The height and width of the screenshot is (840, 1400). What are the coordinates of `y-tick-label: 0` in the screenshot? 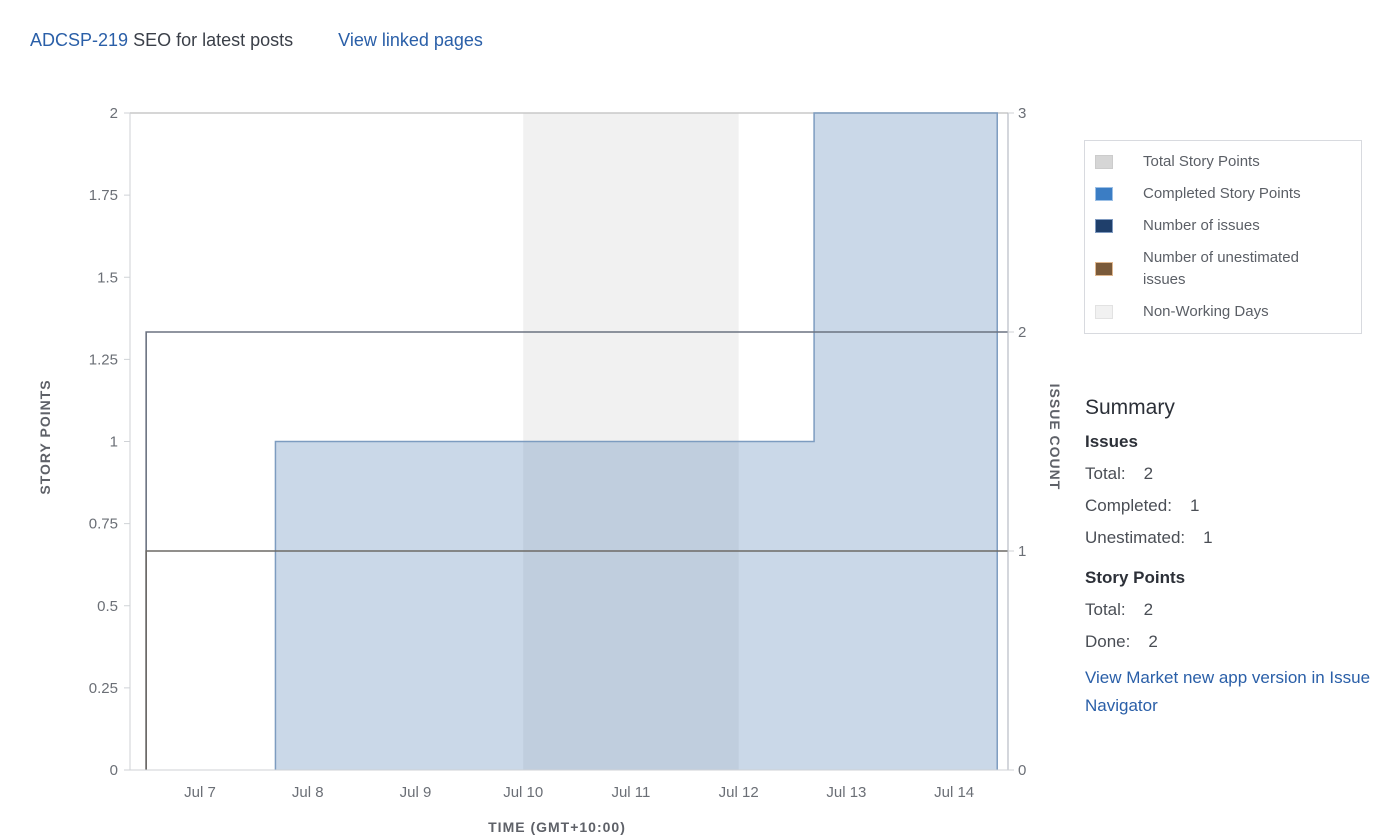 It's located at (114, 770).